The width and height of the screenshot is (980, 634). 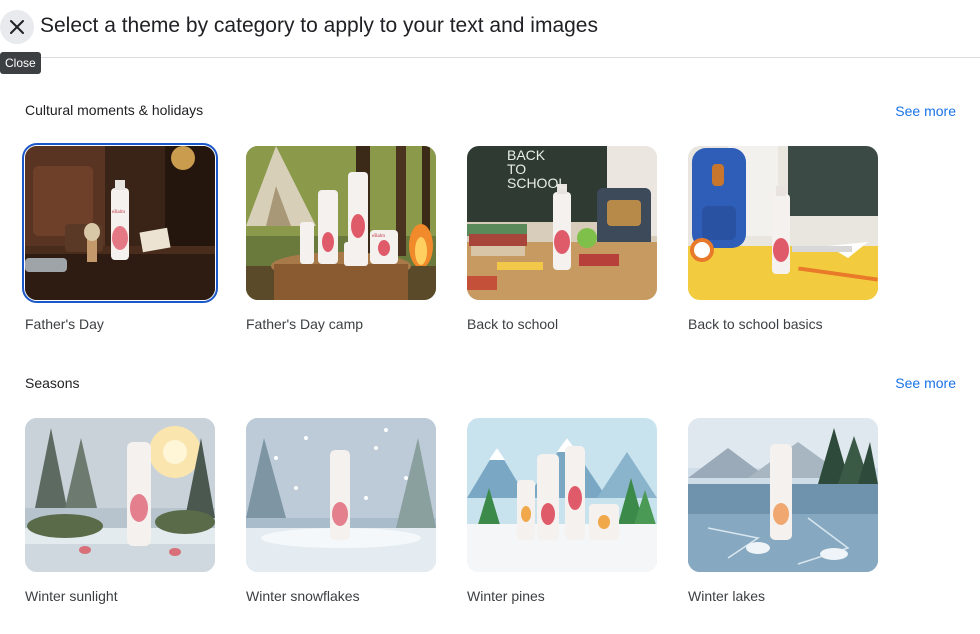 I want to click on theme-label: Father's Day, so click(x=64, y=324).